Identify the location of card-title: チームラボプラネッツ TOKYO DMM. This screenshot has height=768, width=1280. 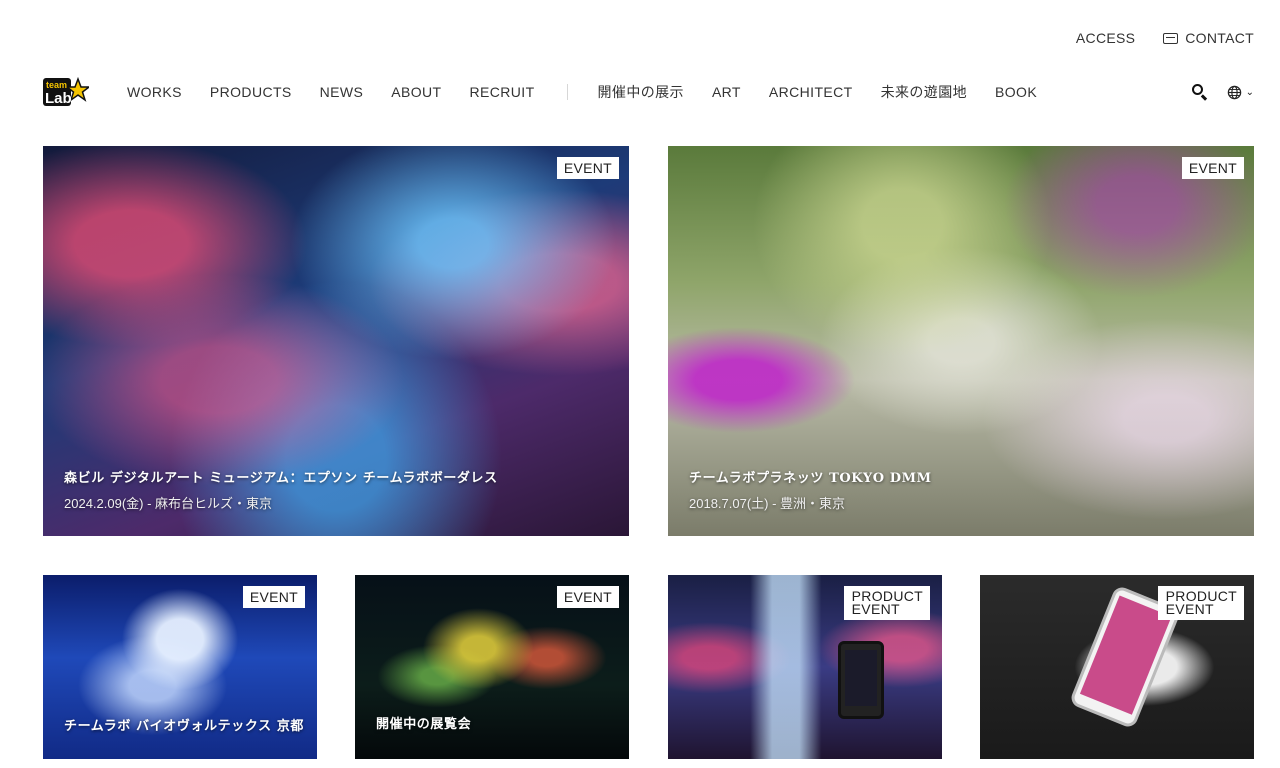
(810, 478).